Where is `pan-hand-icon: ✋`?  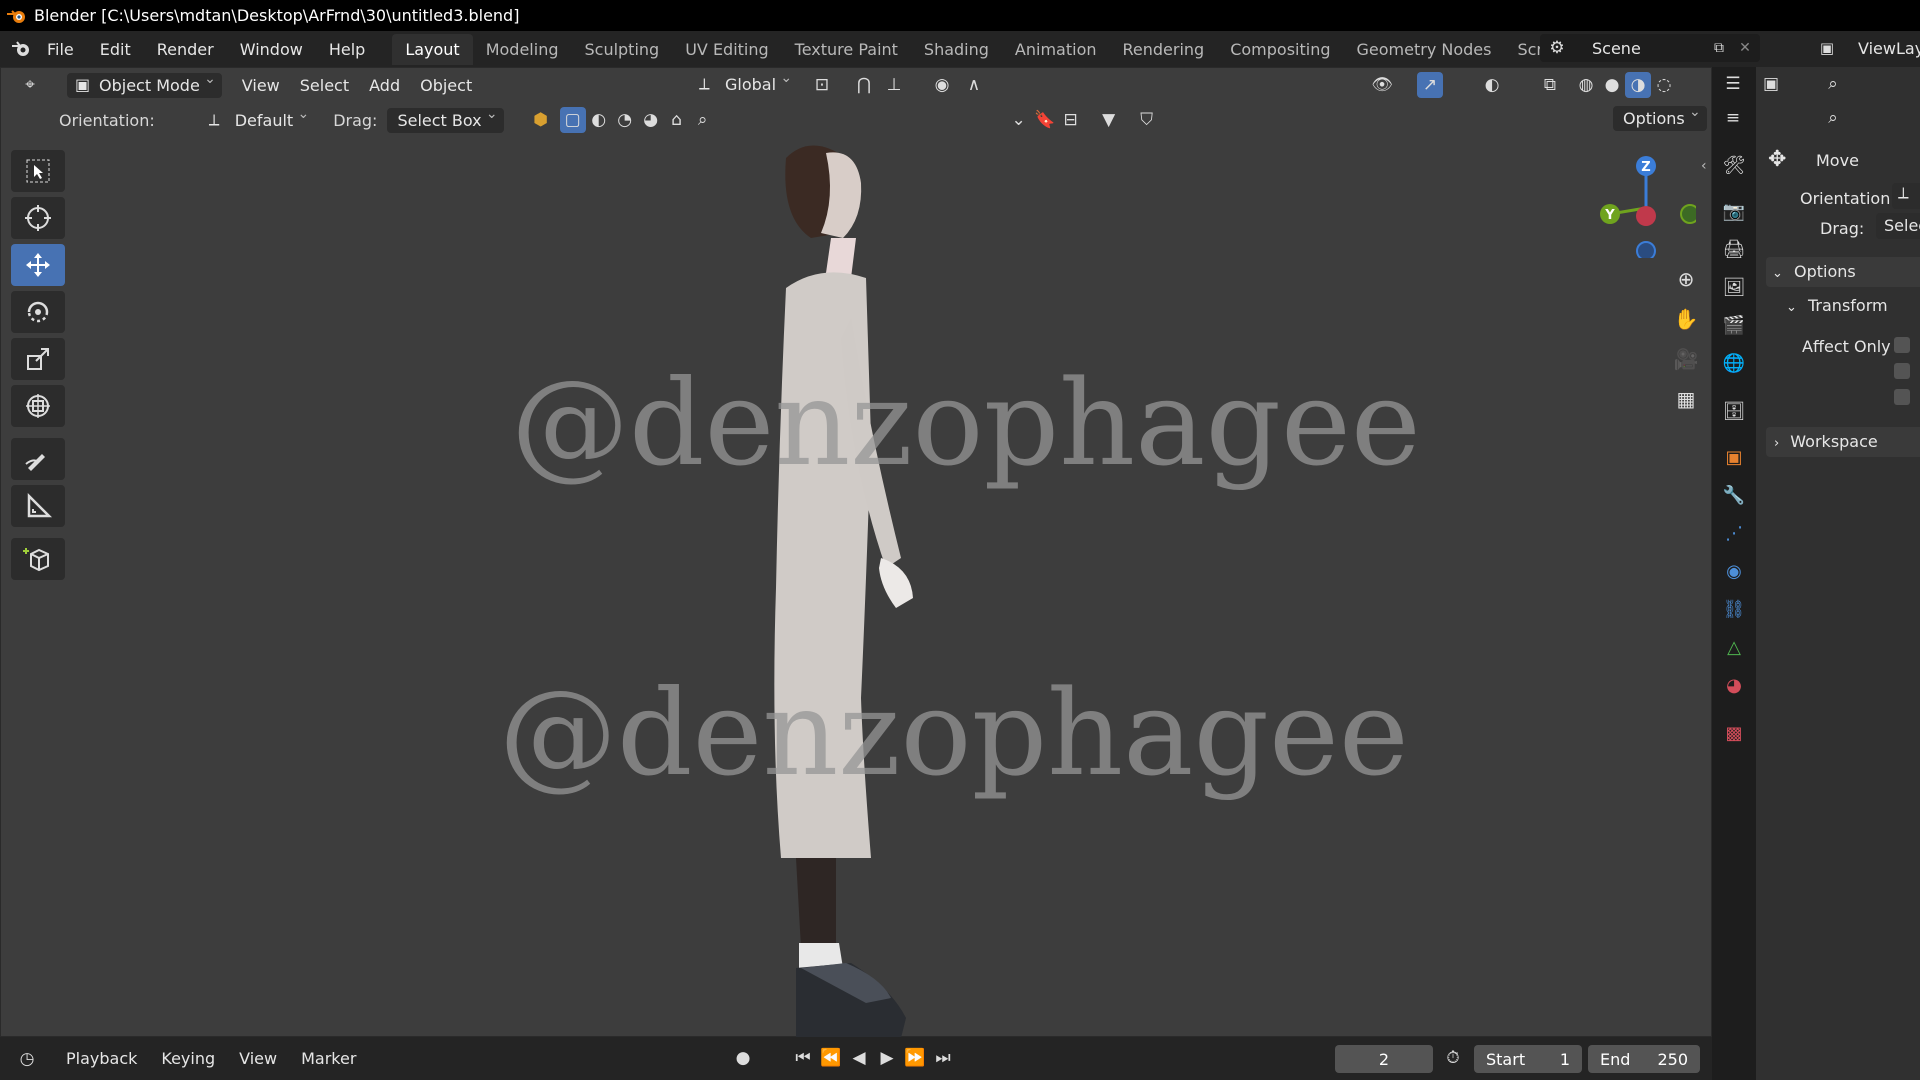
pan-hand-icon: ✋ is located at coordinates (1686, 319).